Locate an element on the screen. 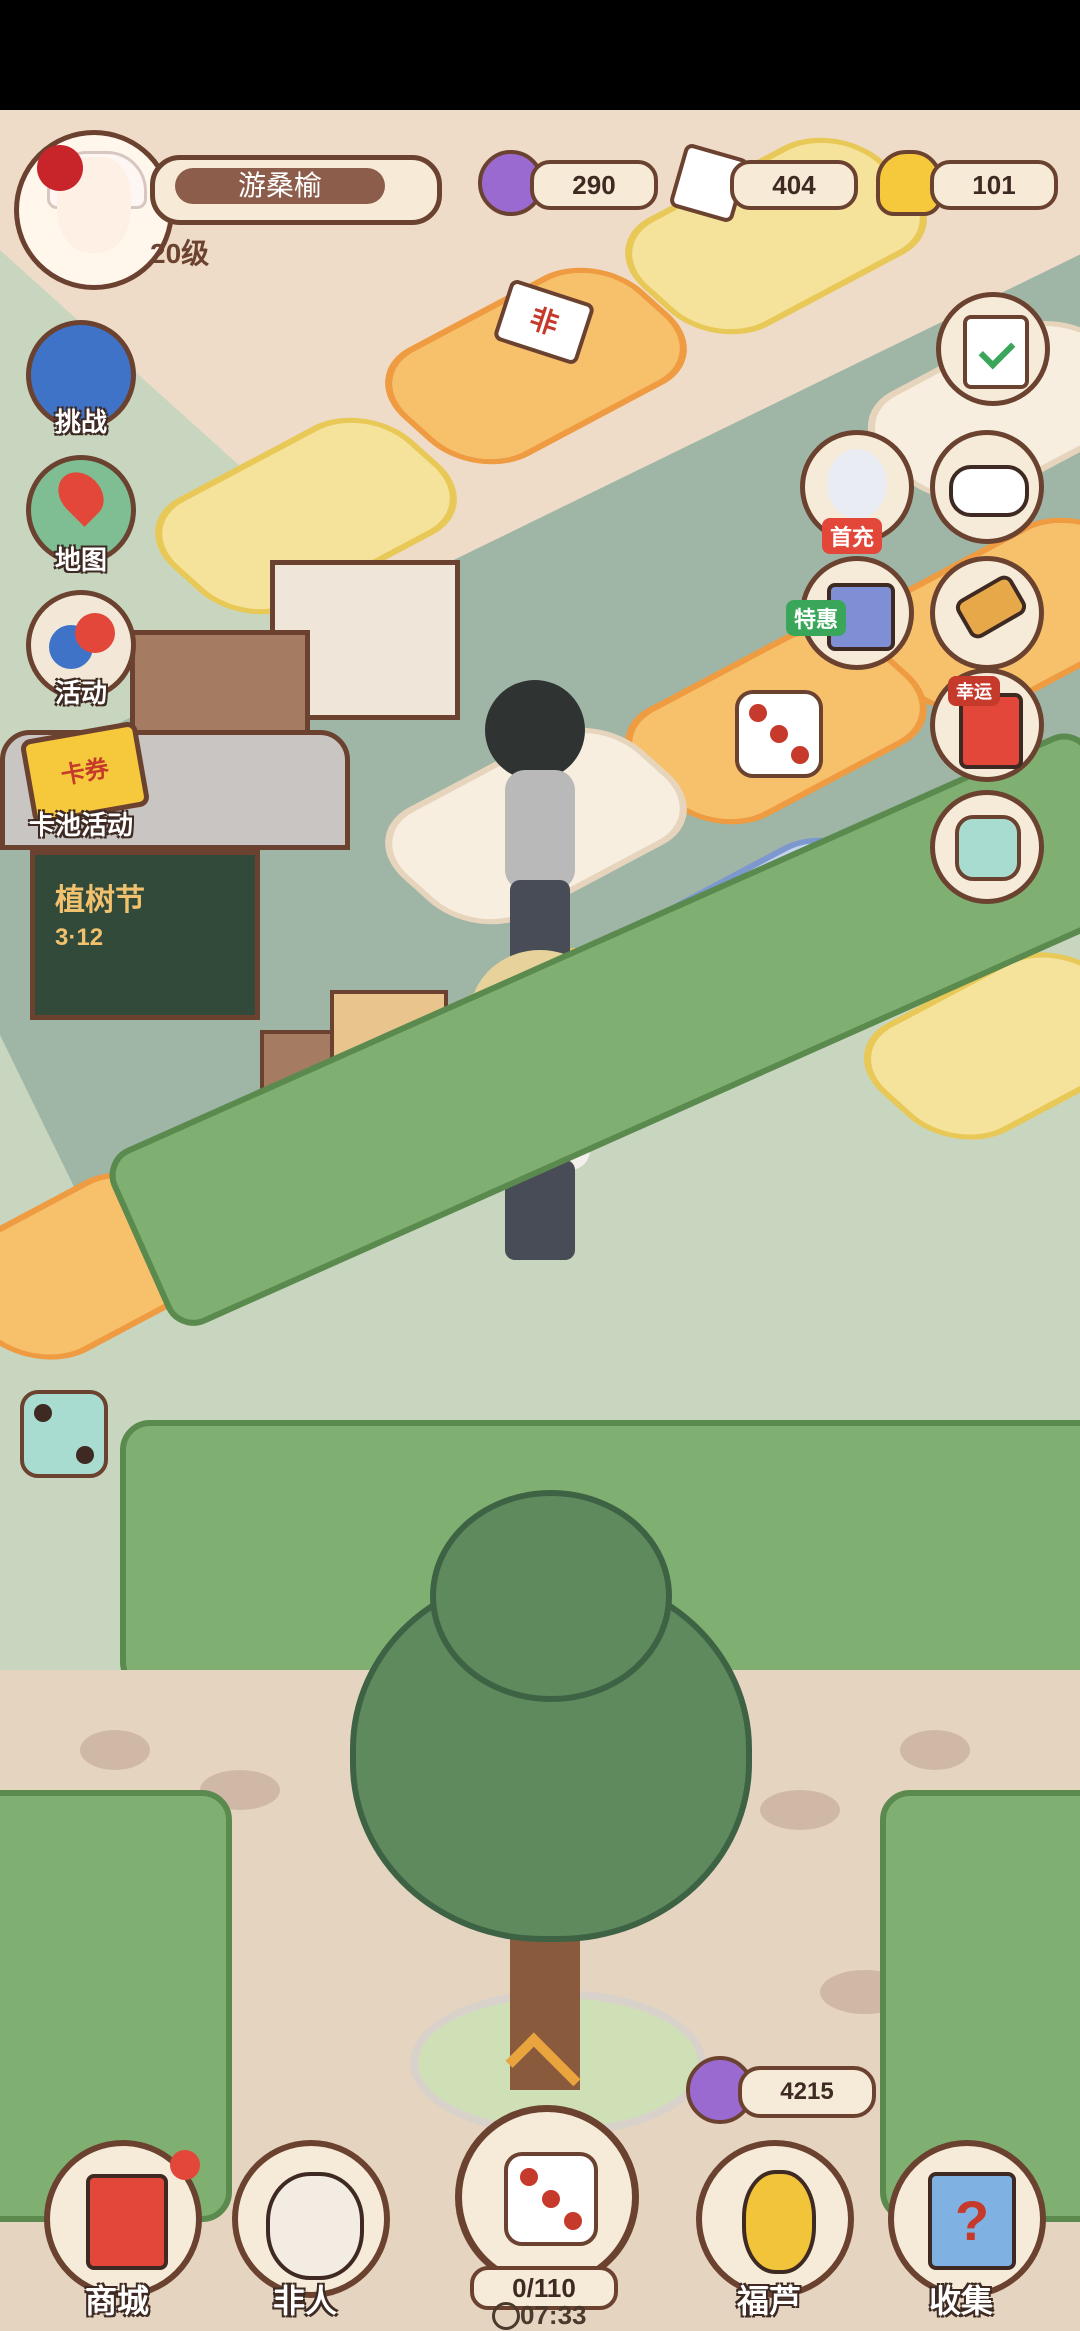 The width and height of the screenshot is (1080, 2331). auction-button is located at coordinates (987, 613).